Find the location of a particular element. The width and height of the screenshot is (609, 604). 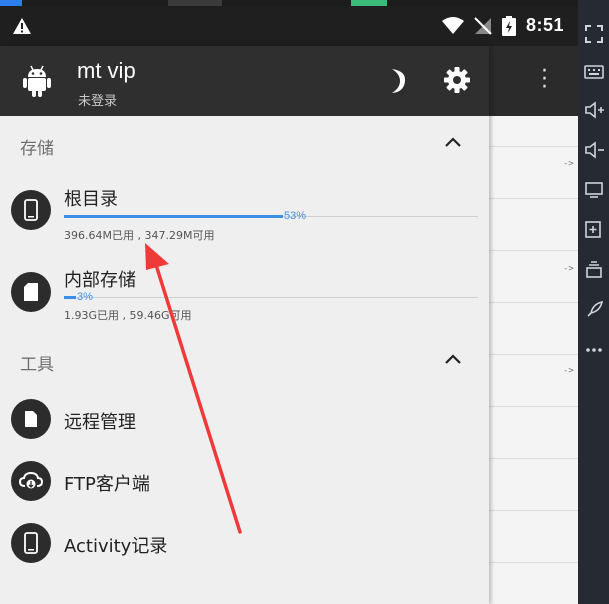

storage-item-label: 内部存储 is located at coordinates (100, 280).